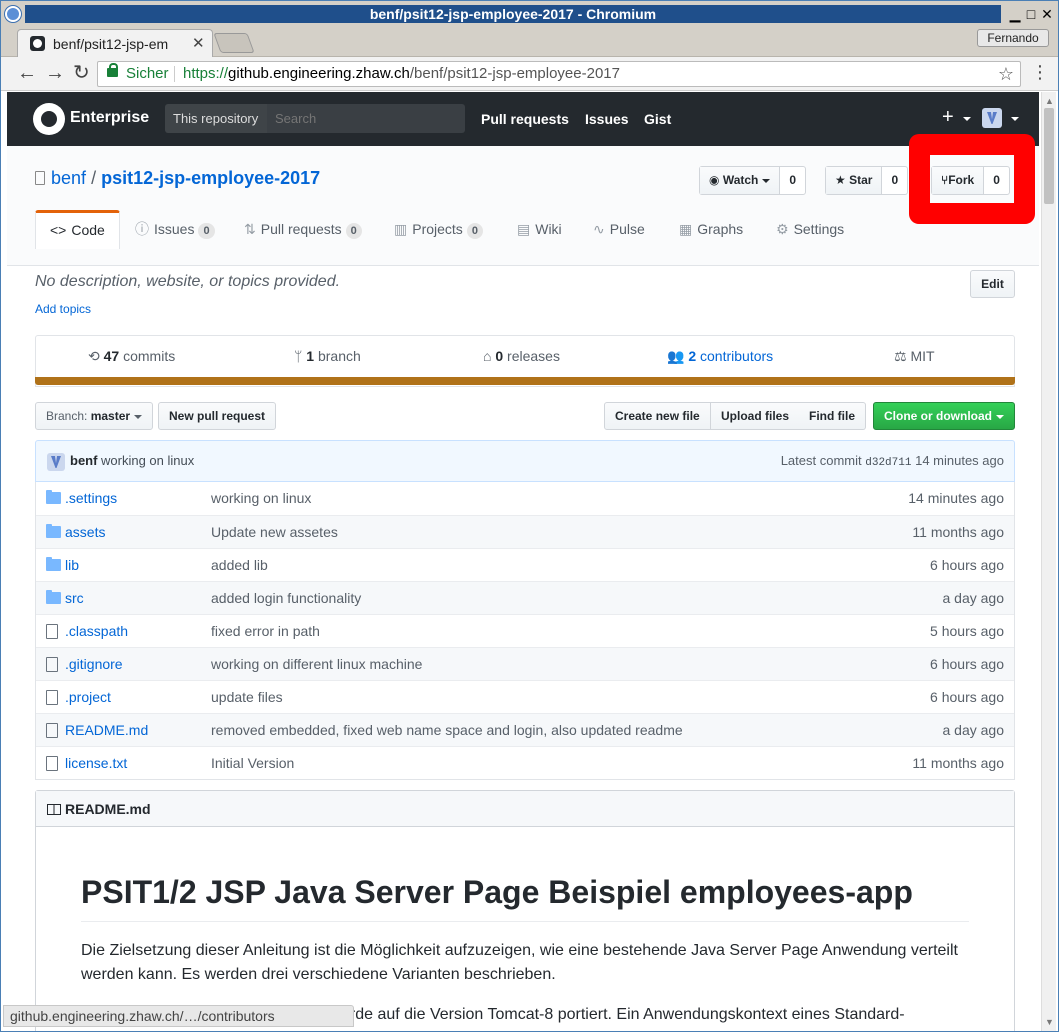 The height and width of the screenshot is (1032, 1059). Describe the element at coordinates (914, 356) in the screenshot. I see `license-link: ⚖ MIT` at that location.